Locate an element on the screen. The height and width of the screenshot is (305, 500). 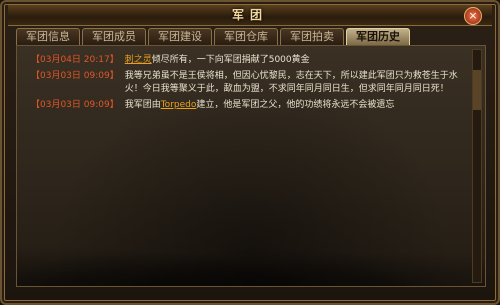
entry-text-prefix: 我军团由 is located at coordinates (142, 105).